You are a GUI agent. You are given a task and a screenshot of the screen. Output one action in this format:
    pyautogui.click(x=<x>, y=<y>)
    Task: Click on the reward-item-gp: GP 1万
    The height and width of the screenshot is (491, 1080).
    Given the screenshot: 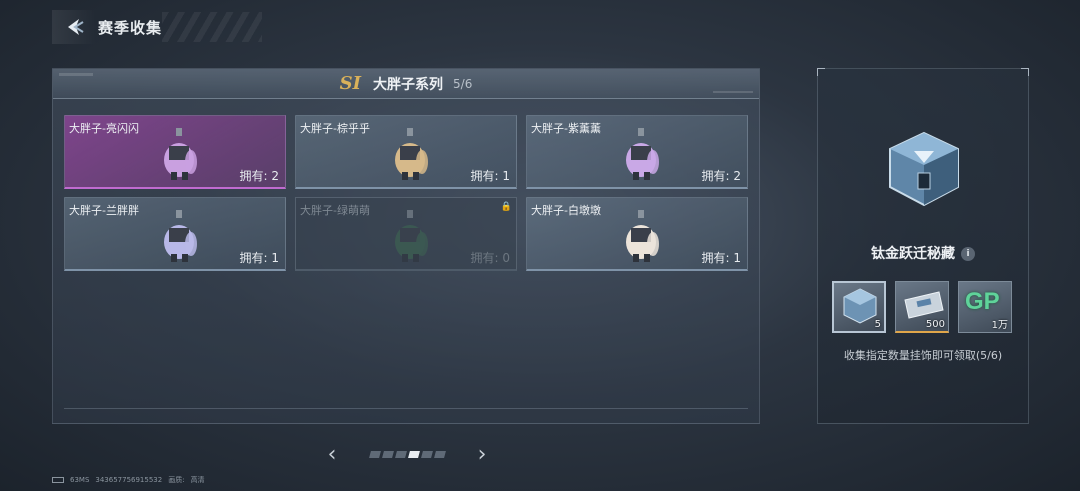 What is the action you would take?
    pyautogui.click(x=985, y=307)
    